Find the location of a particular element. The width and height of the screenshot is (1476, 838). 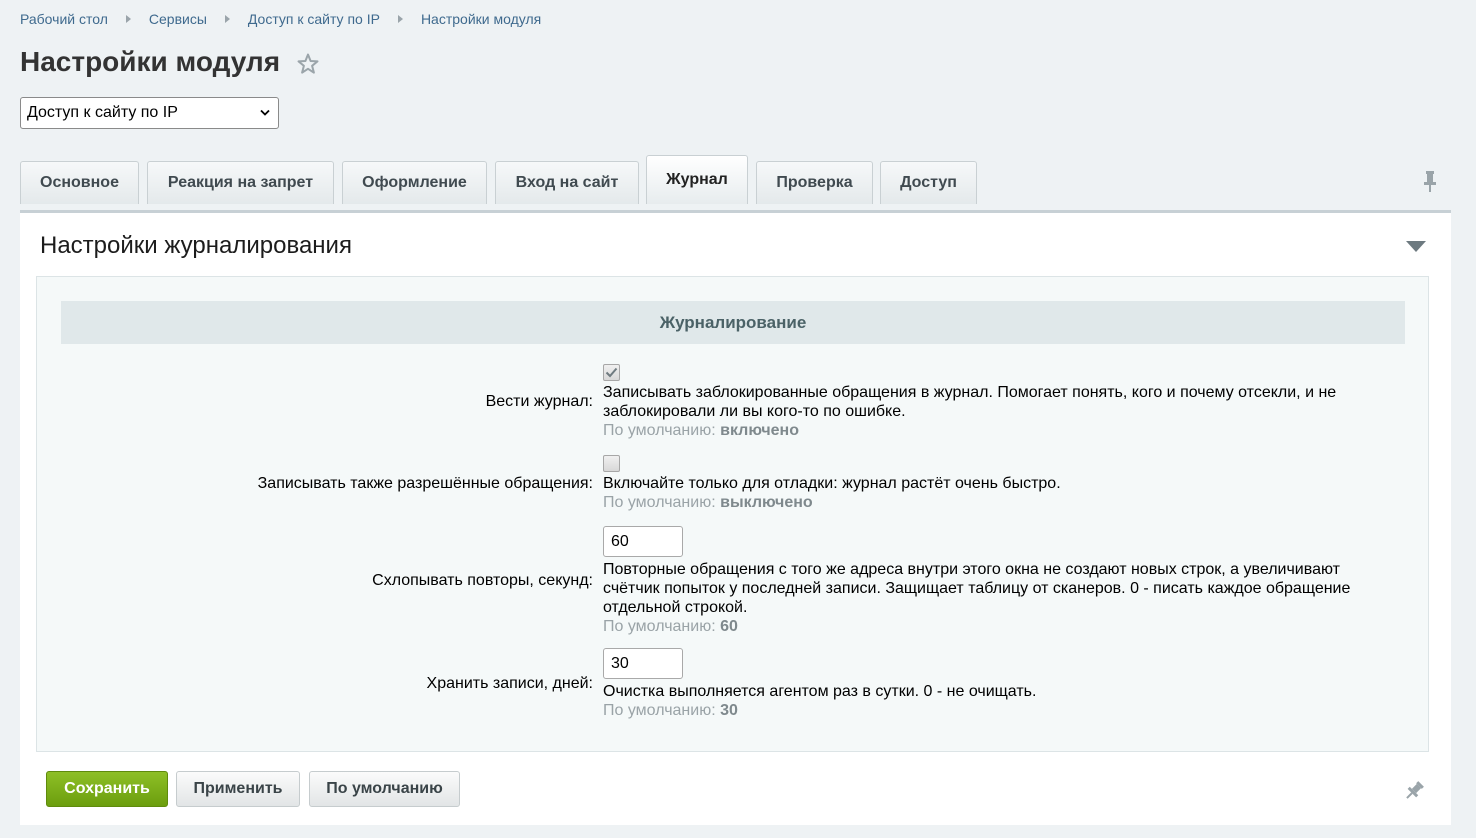

checkmark-icon is located at coordinates (611, 372).